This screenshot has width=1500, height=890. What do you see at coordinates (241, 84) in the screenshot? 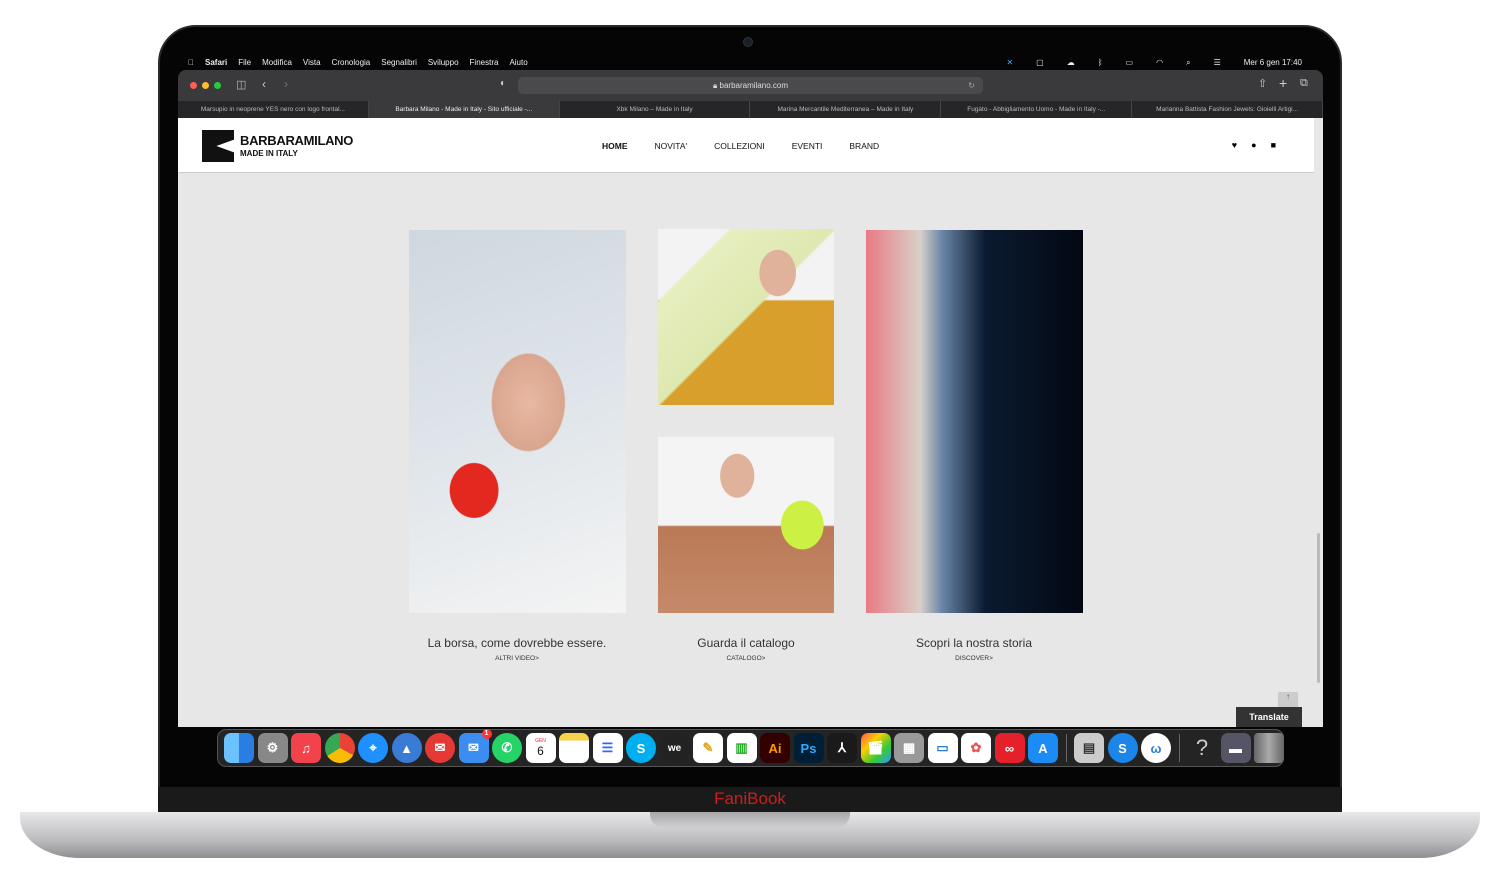
I see `sidebar-icon: ◫` at bounding box center [241, 84].